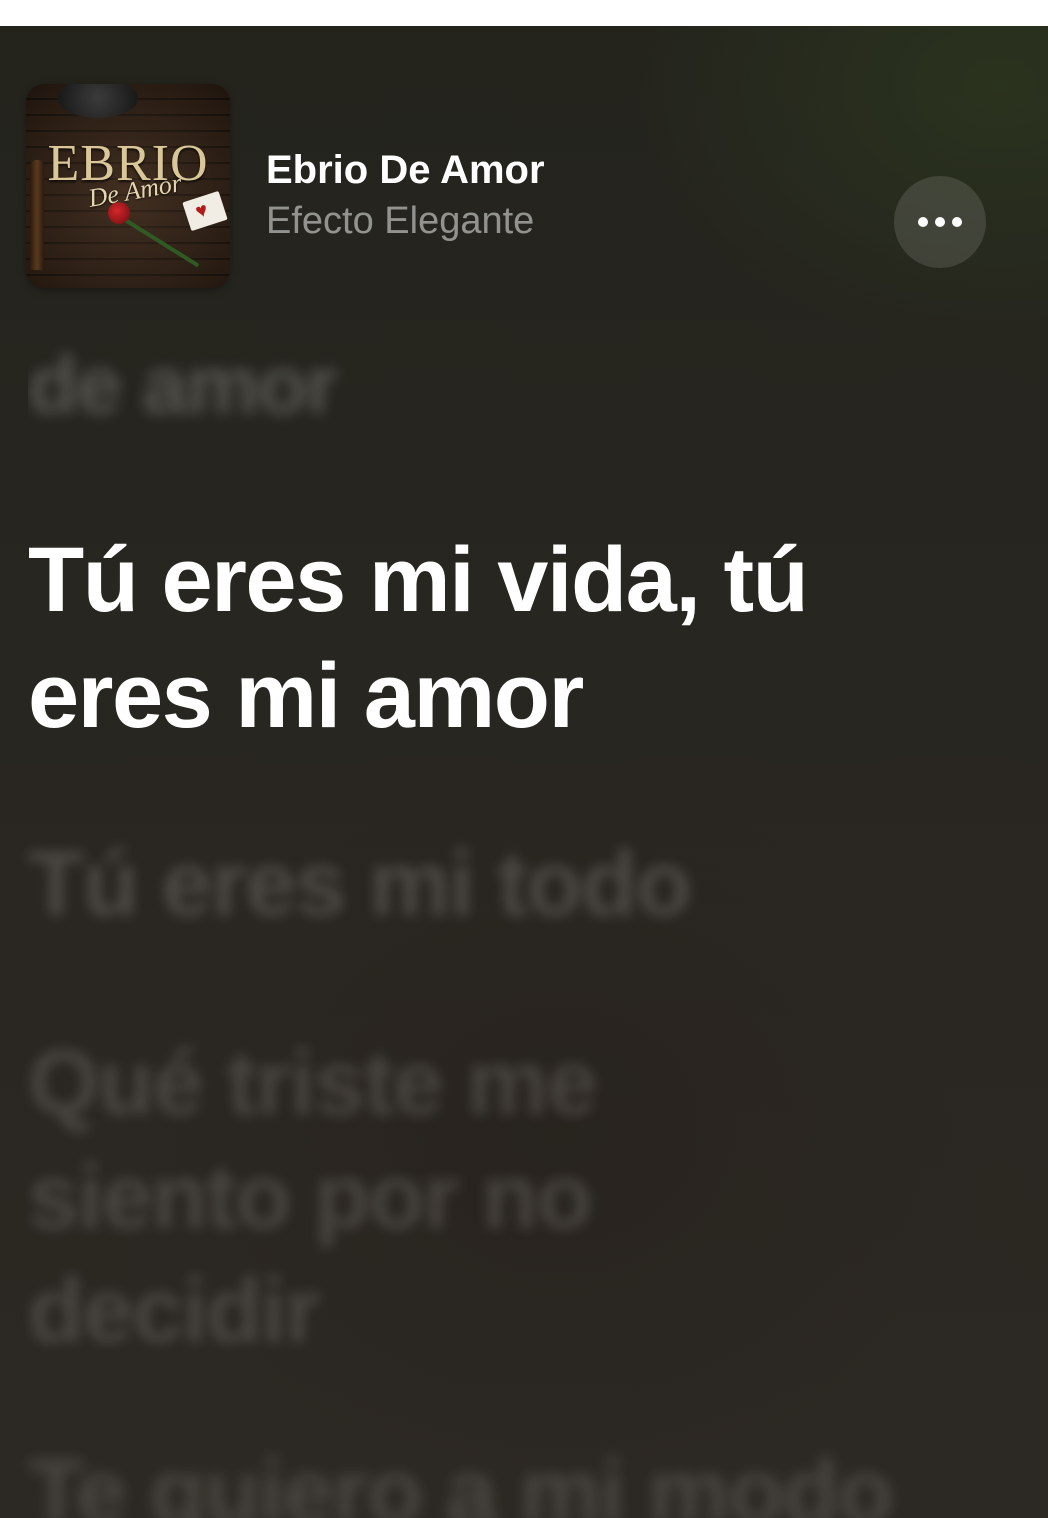  Describe the element at coordinates (405, 170) in the screenshot. I see `track-title: Ebrio De Amor` at that location.